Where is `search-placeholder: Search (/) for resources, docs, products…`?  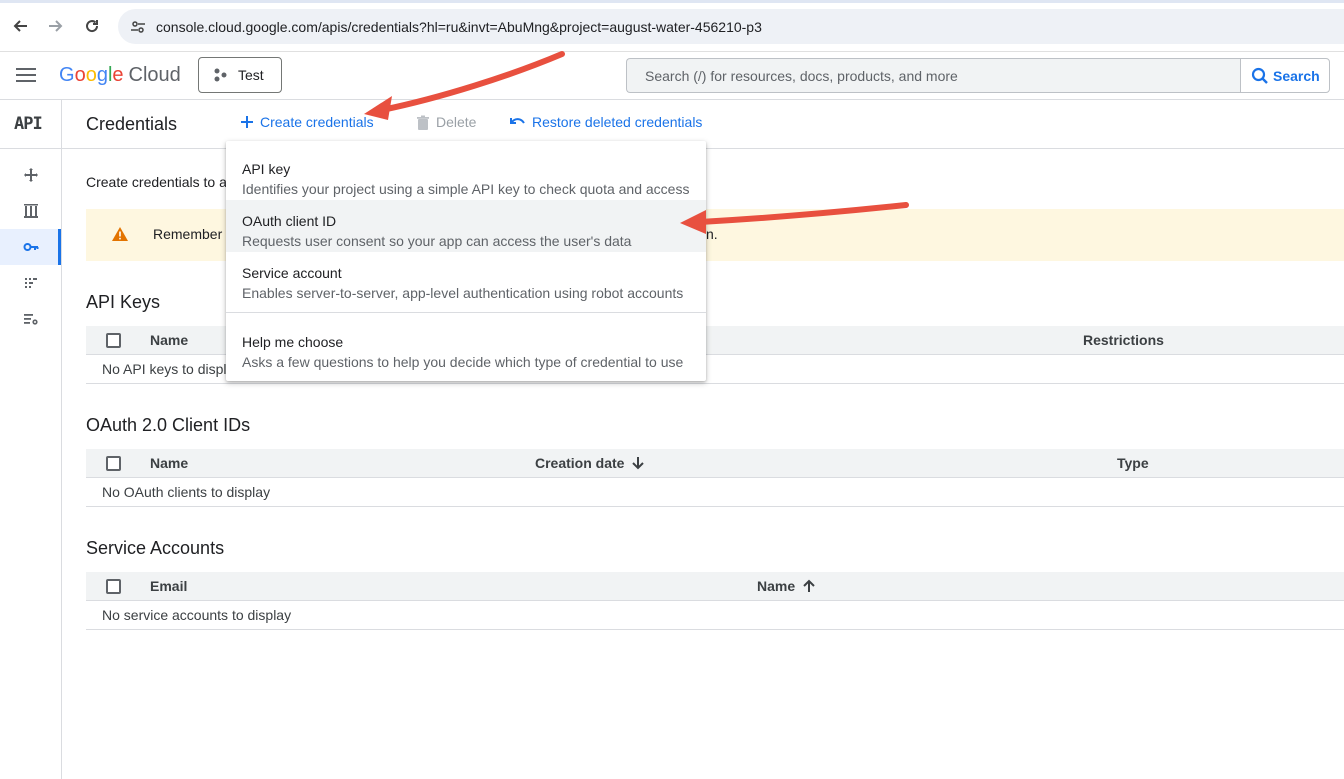
search-placeholder: Search (/) for resources, docs, products… is located at coordinates (801, 75).